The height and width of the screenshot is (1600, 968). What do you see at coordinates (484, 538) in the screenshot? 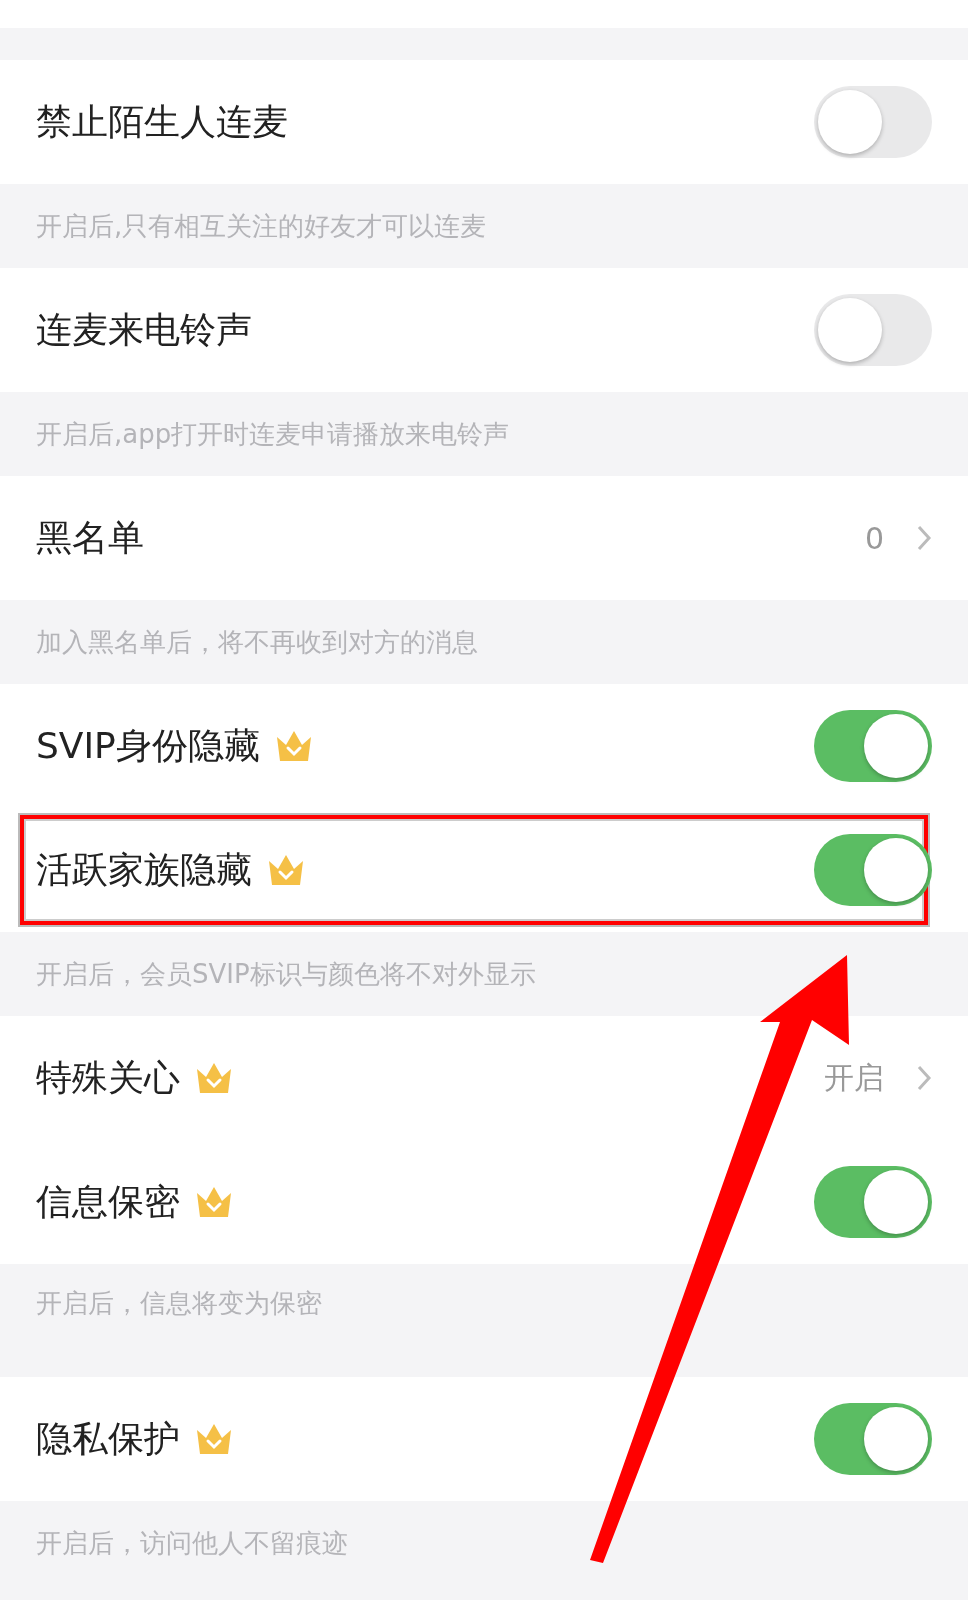
I see `settings-row: 黑名单 0` at bounding box center [484, 538].